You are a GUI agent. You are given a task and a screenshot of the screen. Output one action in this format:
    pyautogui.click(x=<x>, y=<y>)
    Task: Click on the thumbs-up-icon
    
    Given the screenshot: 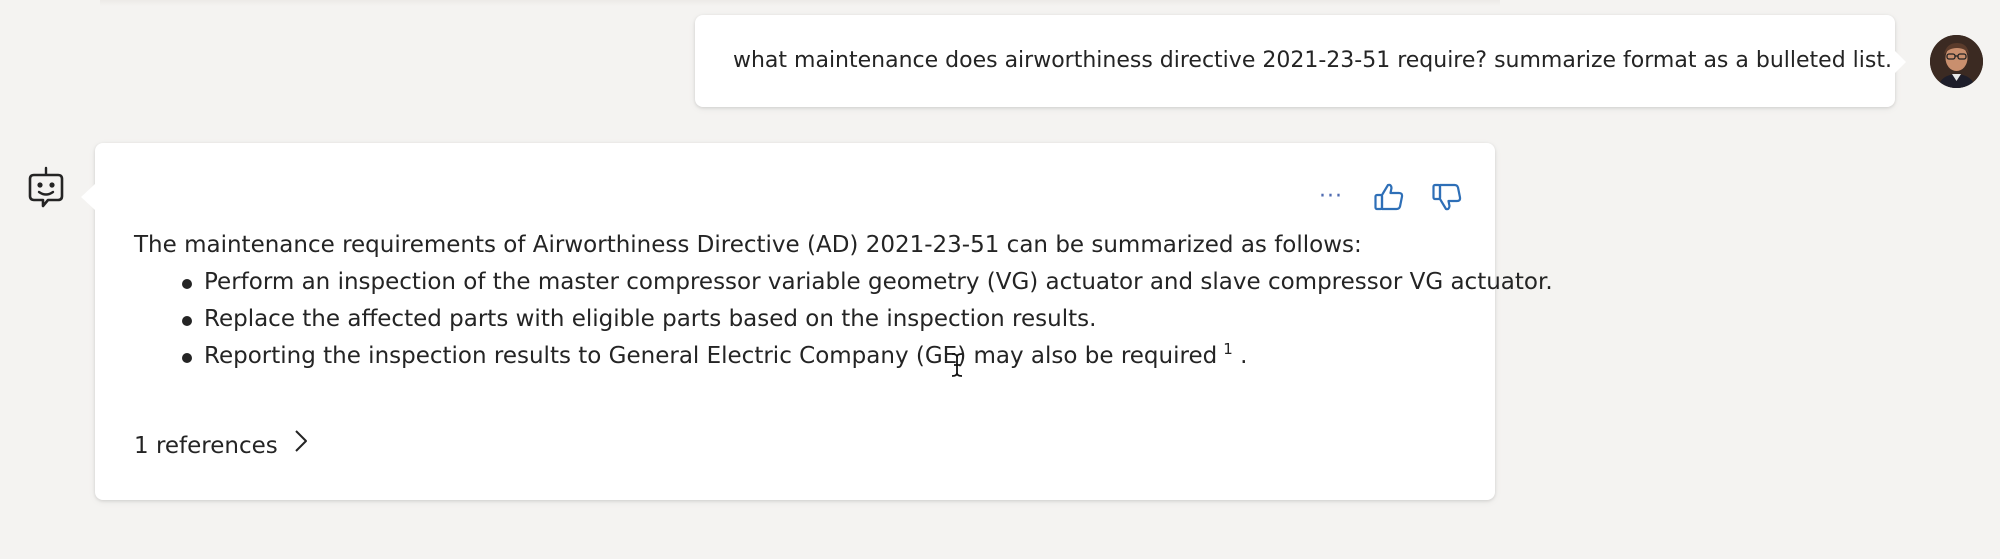 What is the action you would take?
    pyautogui.click(x=1389, y=197)
    